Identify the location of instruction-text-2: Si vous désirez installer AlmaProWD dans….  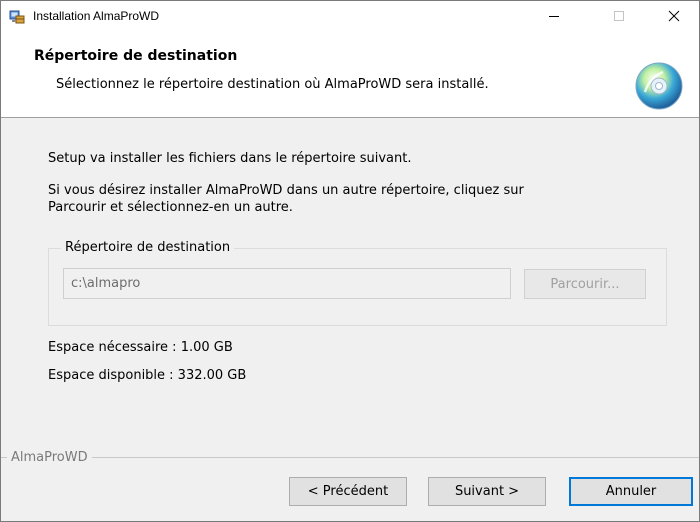
(286, 190).